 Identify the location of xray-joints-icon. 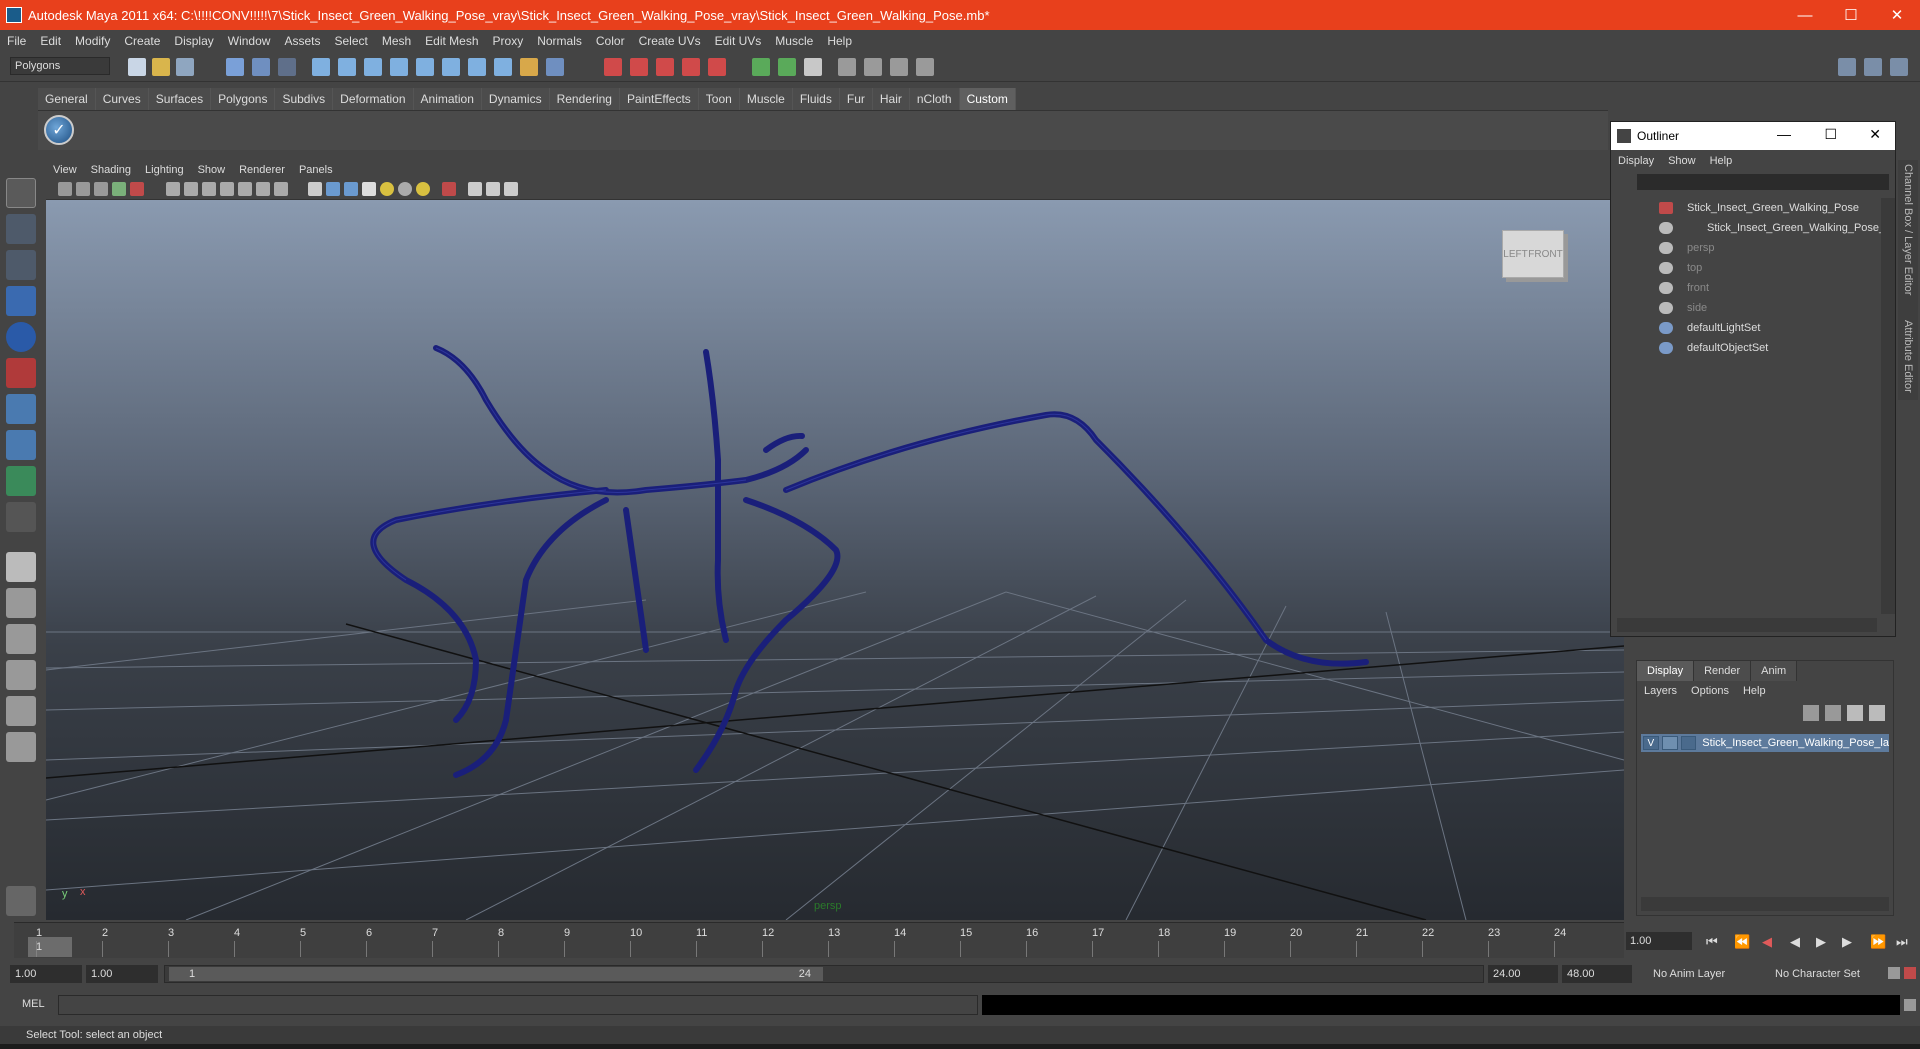
(493, 189).